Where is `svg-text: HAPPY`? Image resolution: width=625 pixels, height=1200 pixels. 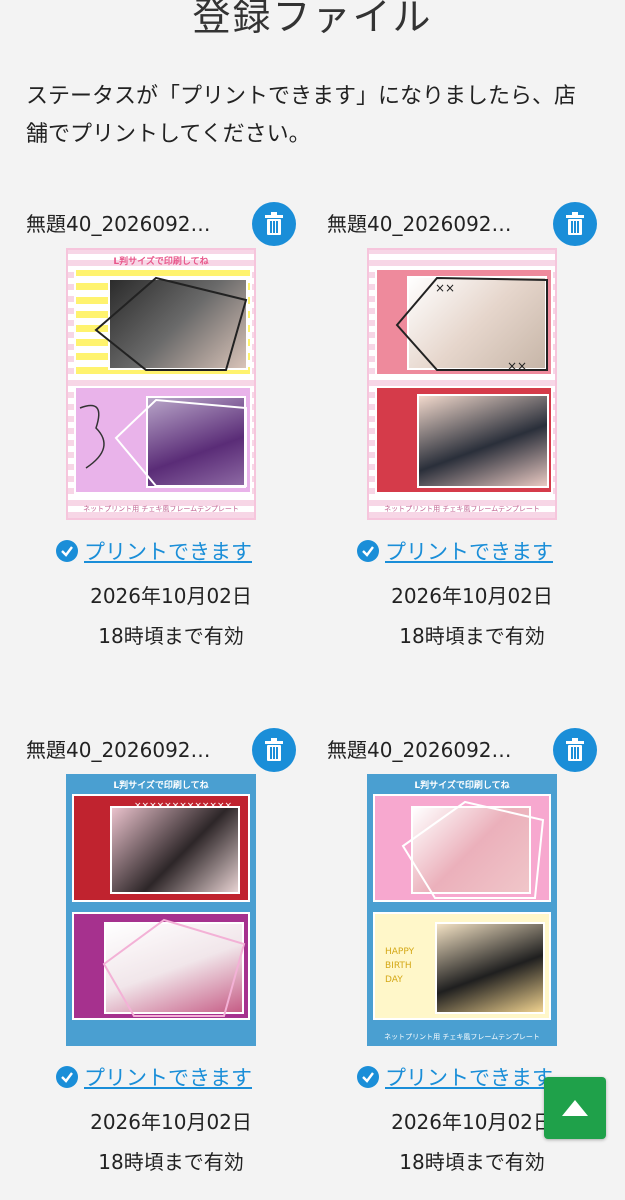 svg-text: HAPPY is located at coordinates (400, 952).